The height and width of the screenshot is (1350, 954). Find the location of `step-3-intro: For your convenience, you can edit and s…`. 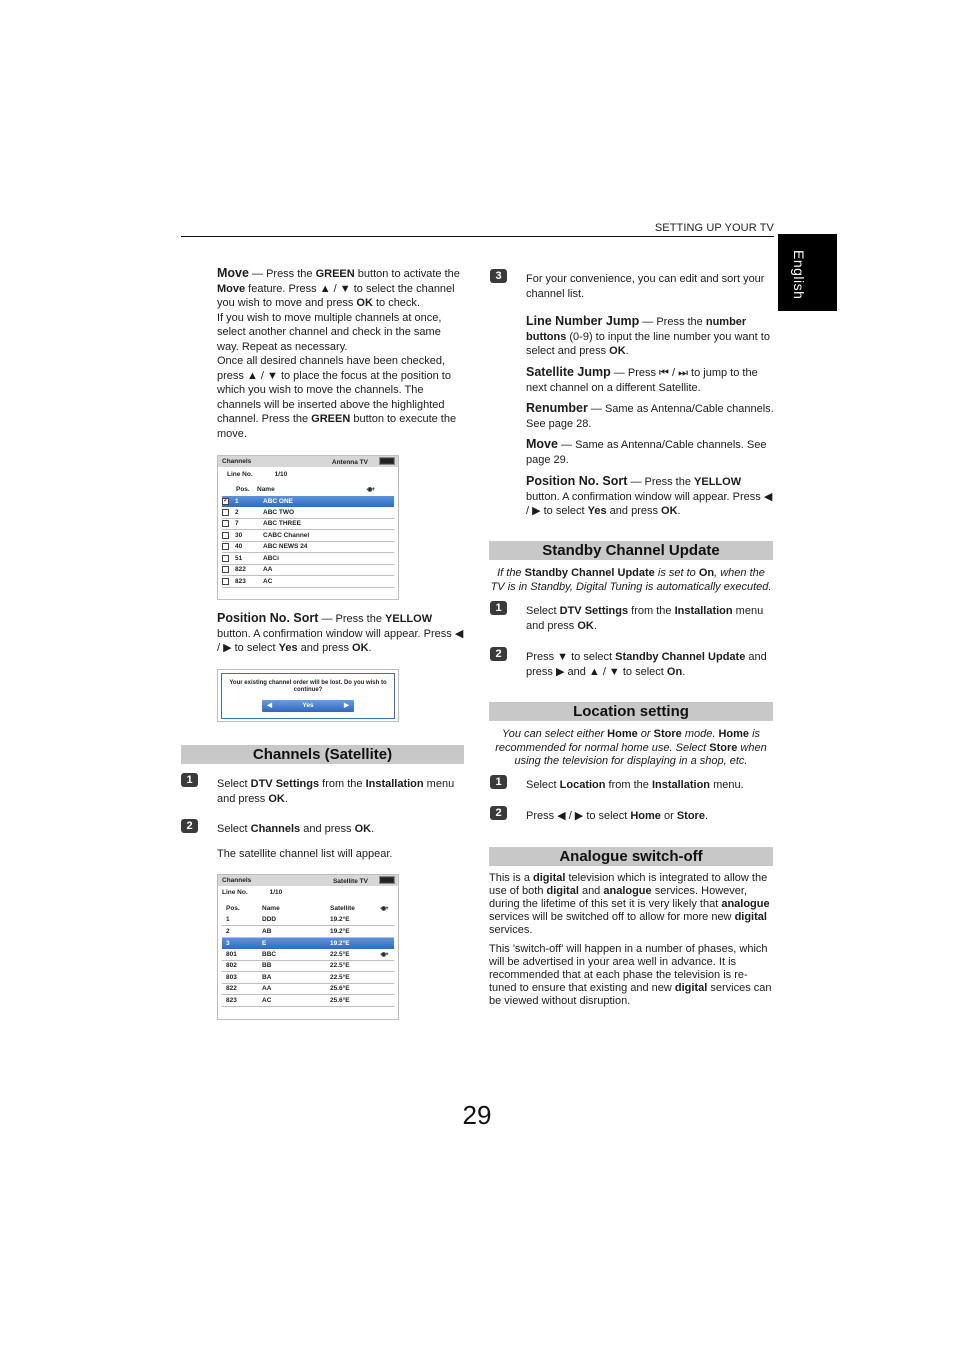

step-3-intro: For your convenience, you can edit and s… is located at coordinates (650, 286).